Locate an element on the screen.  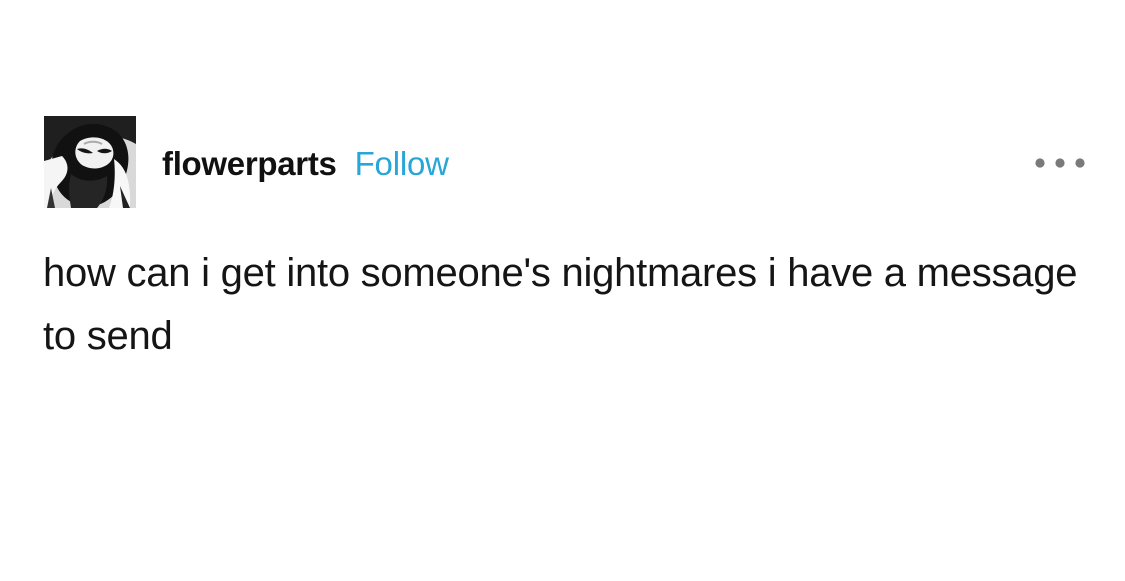
username-link: flowerparts is located at coordinates (249, 164).